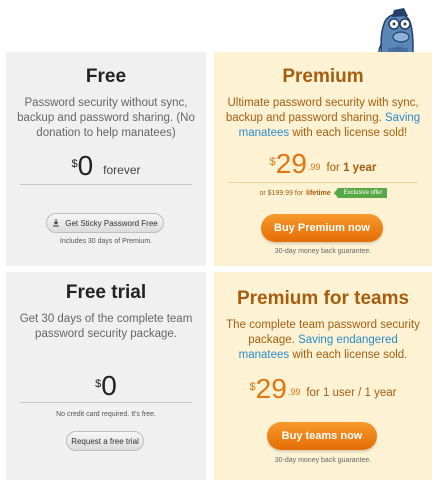 This screenshot has height=485, width=440. Describe the element at coordinates (360, 168) in the screenshot. I see `period-term: 1 year` at that location.